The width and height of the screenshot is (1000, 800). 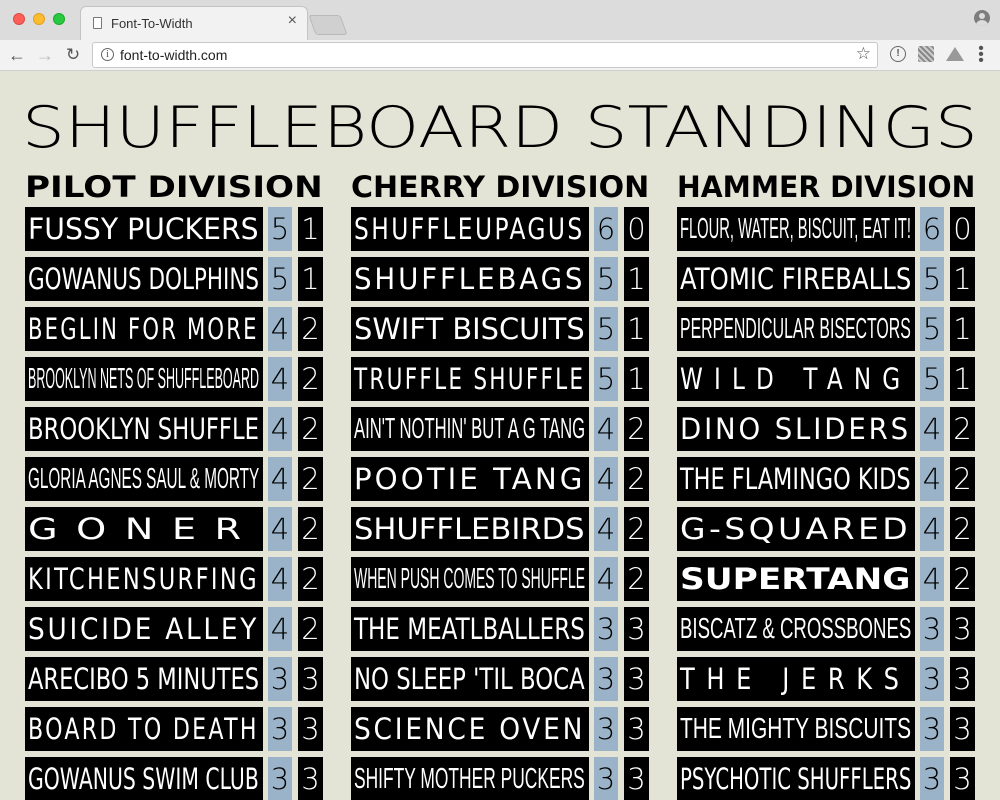 I want to click on extension-info-icon: !, so click(x=898, y=54).